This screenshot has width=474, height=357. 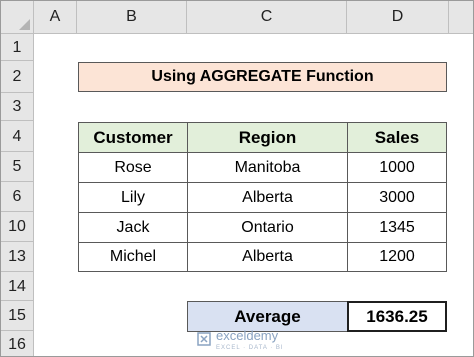 What do you see at coordinates (132, 17) in the screenshot?
I see `column-header-b: B` at bounding box center [132, 17].